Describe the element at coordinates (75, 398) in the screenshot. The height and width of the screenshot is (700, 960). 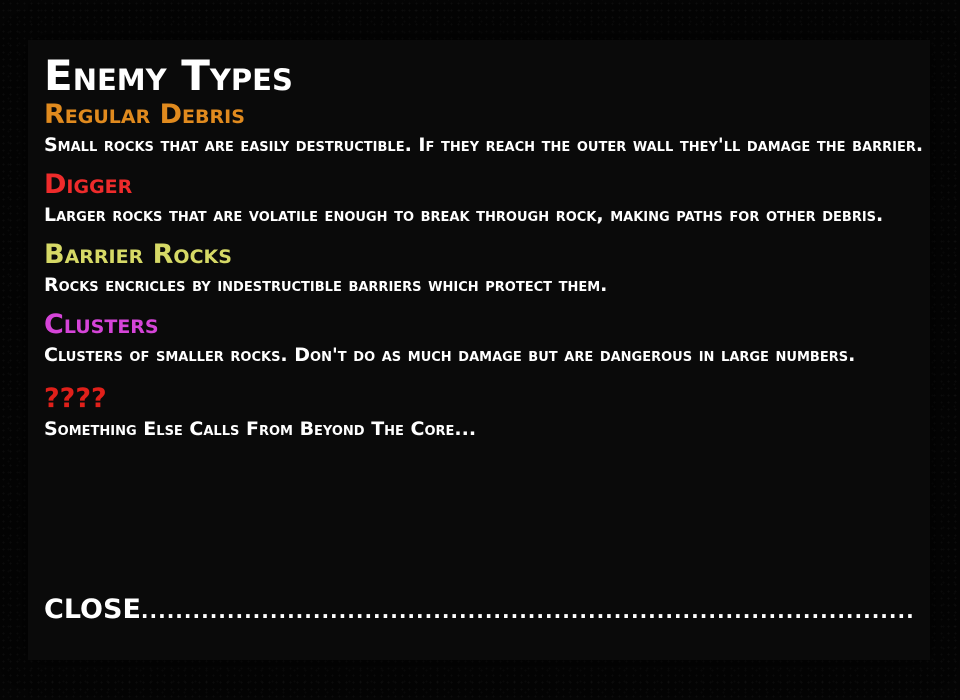
I see `enemy-name-mystery: ????` at that location.